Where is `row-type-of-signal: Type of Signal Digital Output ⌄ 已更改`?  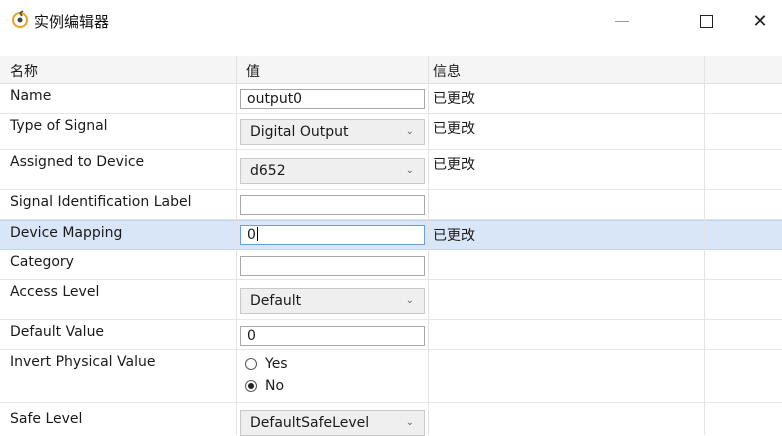
row-type-of-signal: Type of Signal Digital Output ⌄ 已更改 is located at coordinates (391, 132).